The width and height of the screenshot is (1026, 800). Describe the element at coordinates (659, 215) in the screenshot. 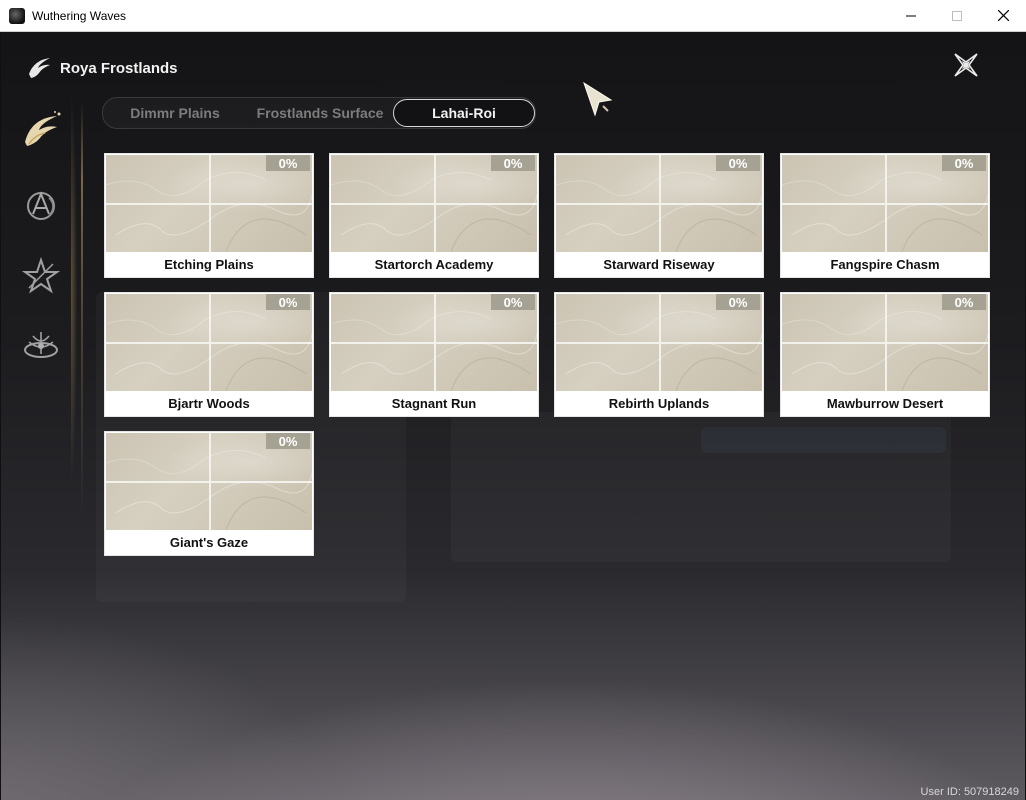

I see `region-card: 0% Starward Riseway` at that location.